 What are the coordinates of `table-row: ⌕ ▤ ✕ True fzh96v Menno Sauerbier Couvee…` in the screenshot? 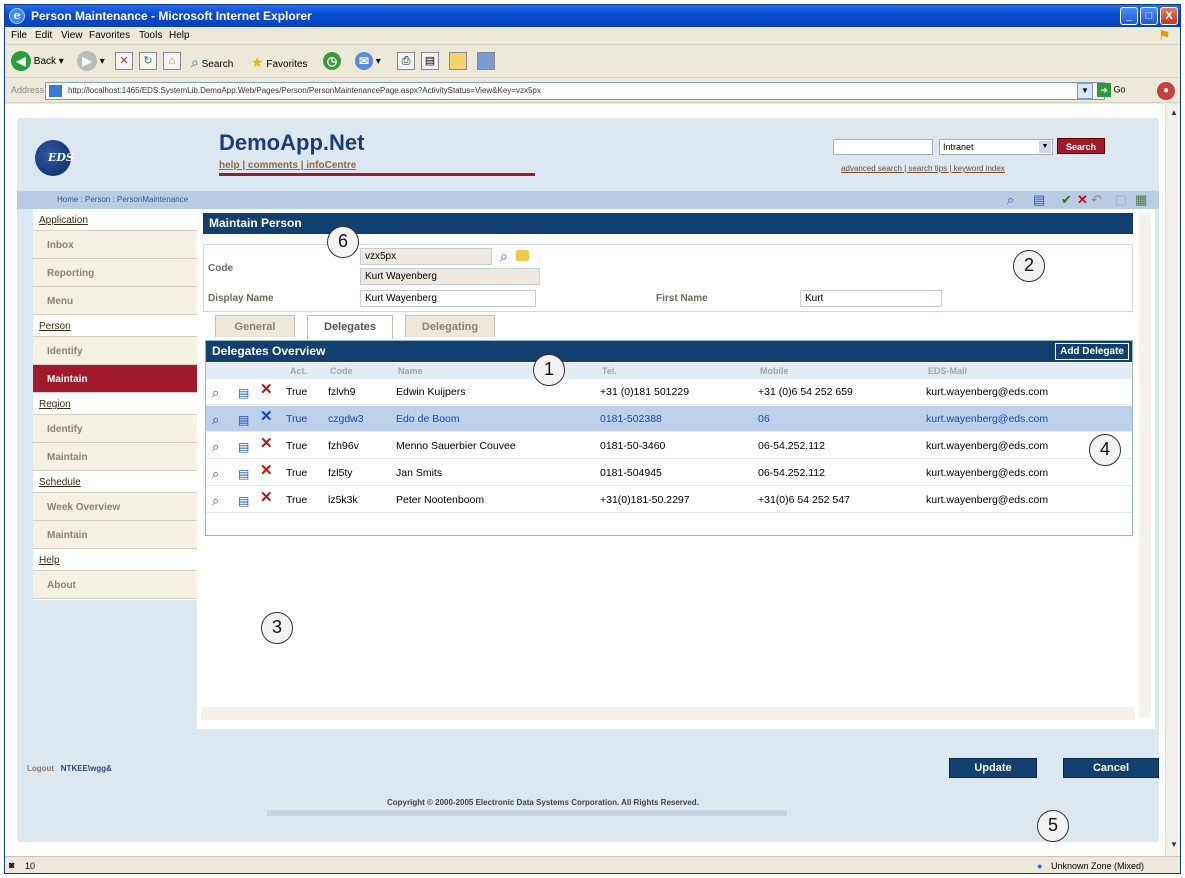 It's located at (669, 446).